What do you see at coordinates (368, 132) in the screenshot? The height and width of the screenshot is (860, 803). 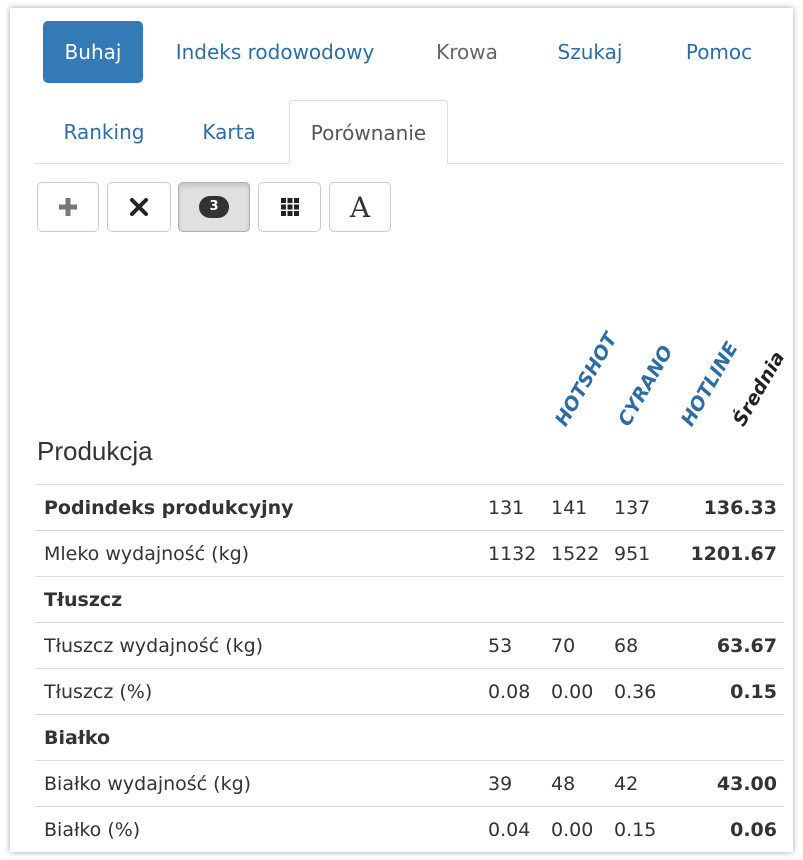 I see `tab-porownanie: Porównanie` at bounding box center [368, 132].